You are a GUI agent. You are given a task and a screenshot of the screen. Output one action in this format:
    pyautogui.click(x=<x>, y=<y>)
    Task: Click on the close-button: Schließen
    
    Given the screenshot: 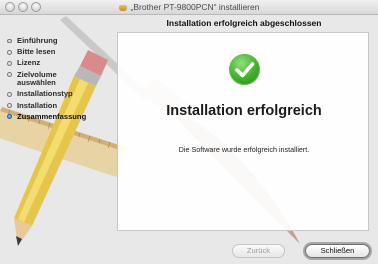 What is the action you would take?
    pyautogui.click(x=337, y=251)
    